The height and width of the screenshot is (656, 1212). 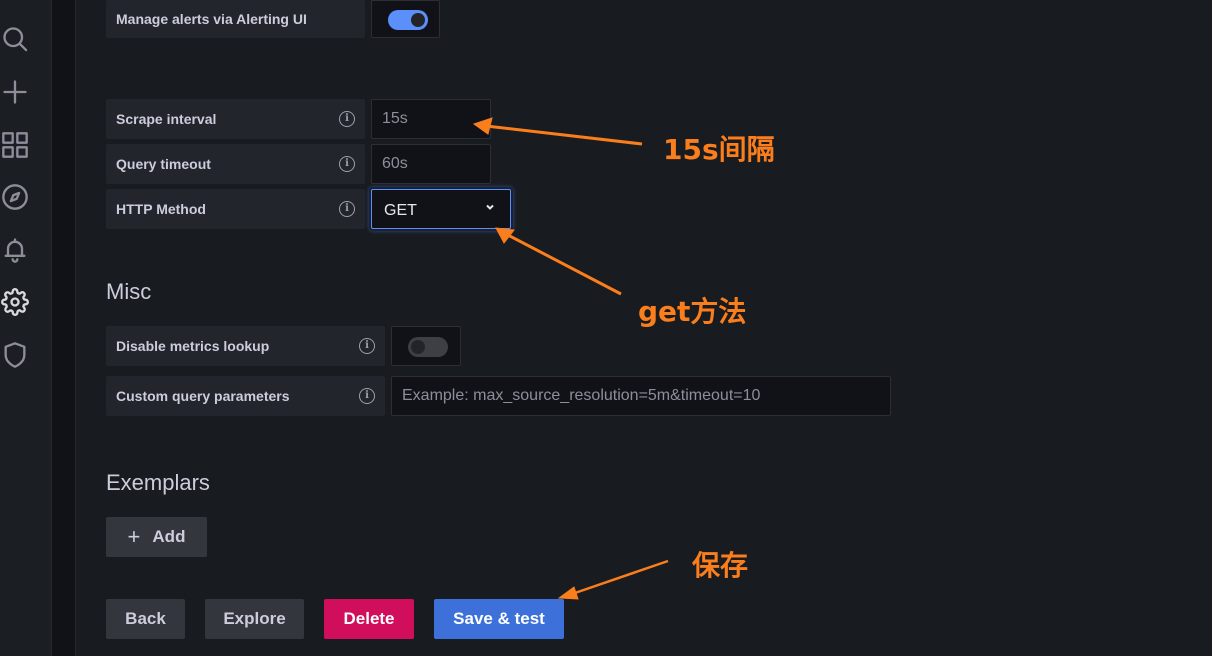 What do you see at coordinates (15, 250) in the screenshot?
I see `alerting-bell-icon` at bounding box center [15, 250].